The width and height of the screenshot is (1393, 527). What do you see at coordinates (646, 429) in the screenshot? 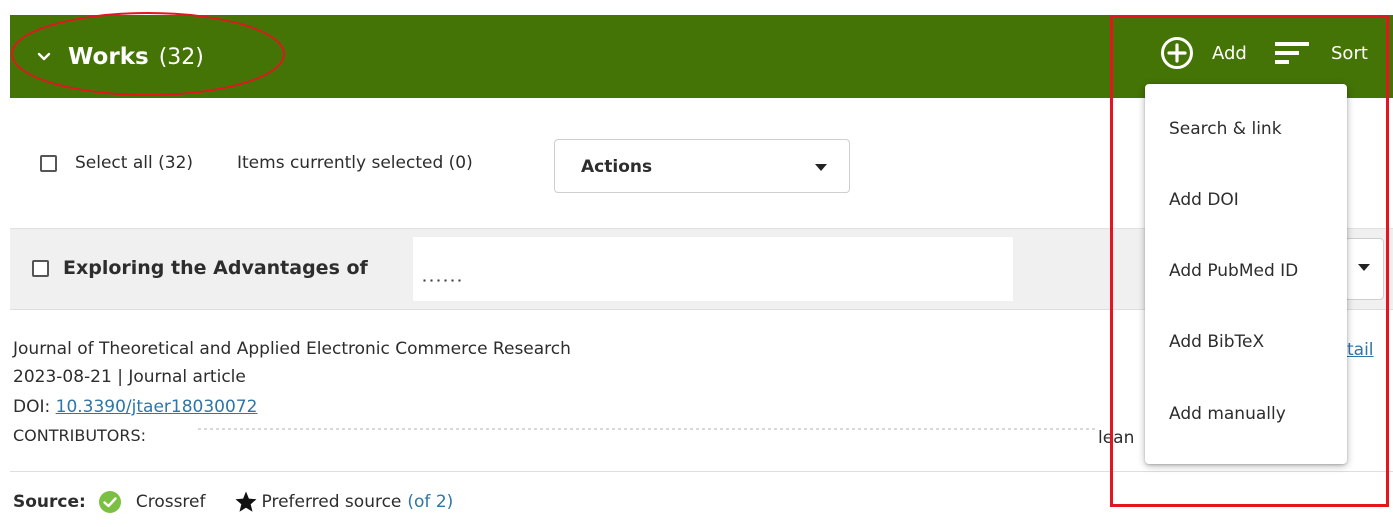
I see `redacted-contributors` at bounding box center [646, 429].